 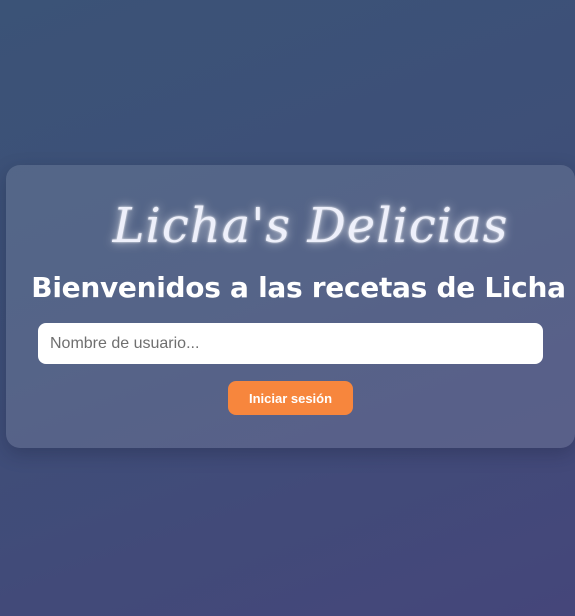 I want to click on welcome-heading: Bienvenidos a las recetas de Licha, so click(x=298, y=287).